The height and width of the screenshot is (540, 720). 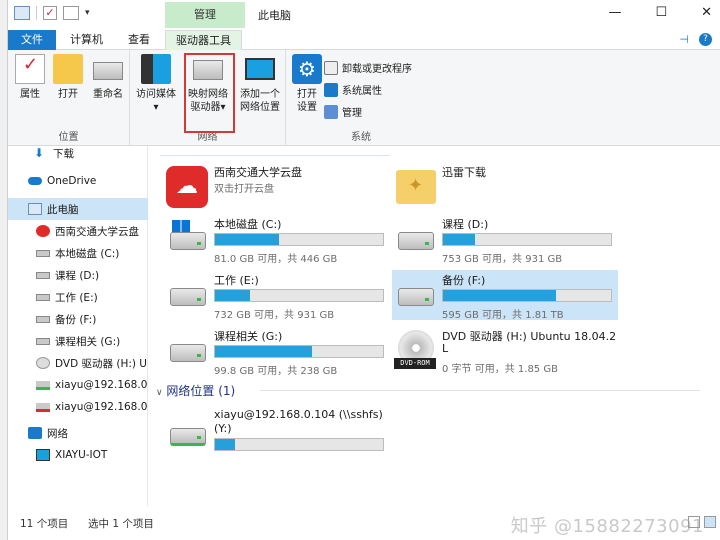 I want to click on open-button: 打开, so click(x=68, y=77).